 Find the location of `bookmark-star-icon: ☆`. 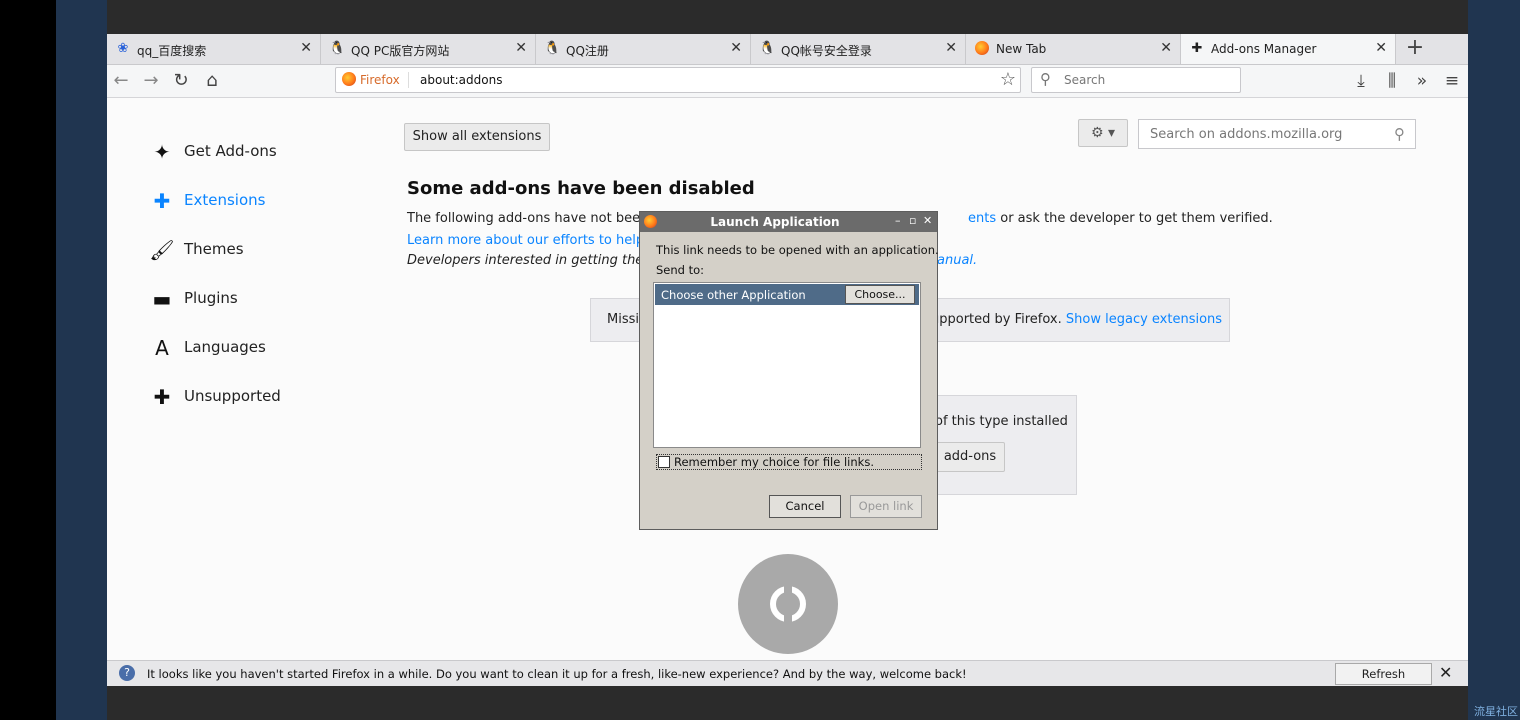

bookmark-star-icon: ☆ is located at coordinates (1008, 79).